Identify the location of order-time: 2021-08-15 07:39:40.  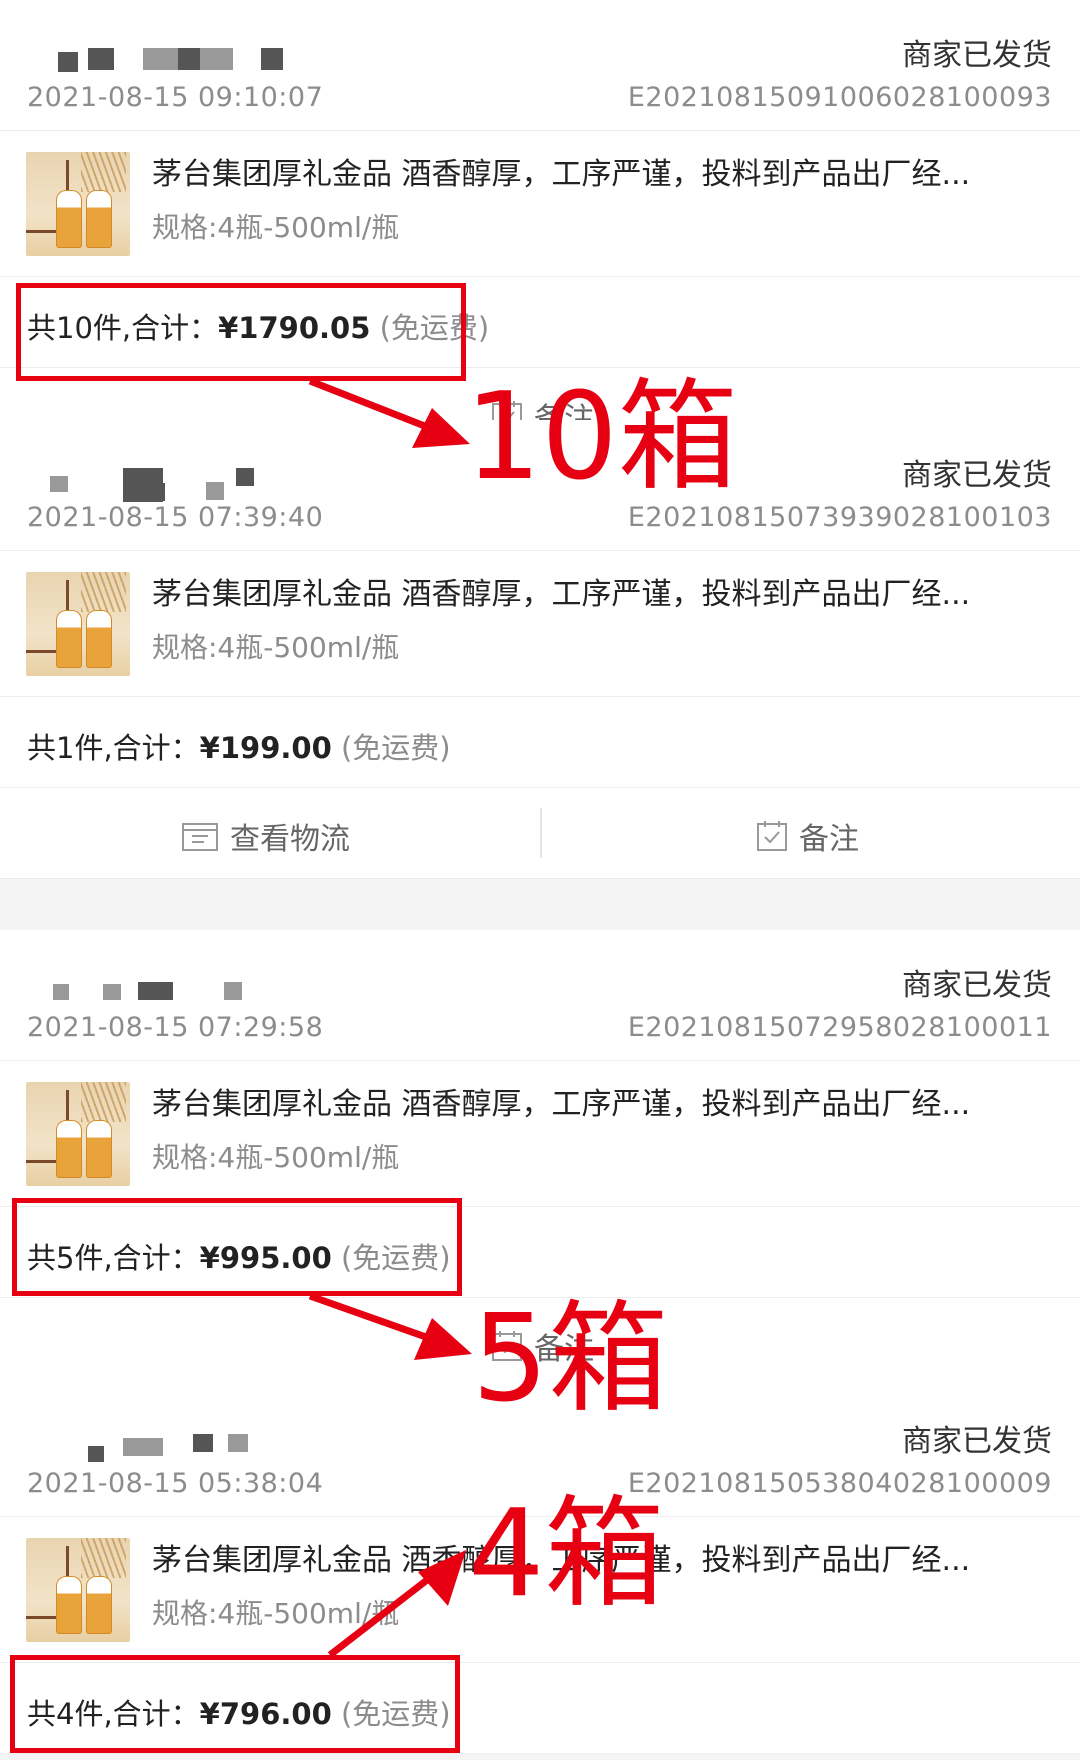
(175, 517).